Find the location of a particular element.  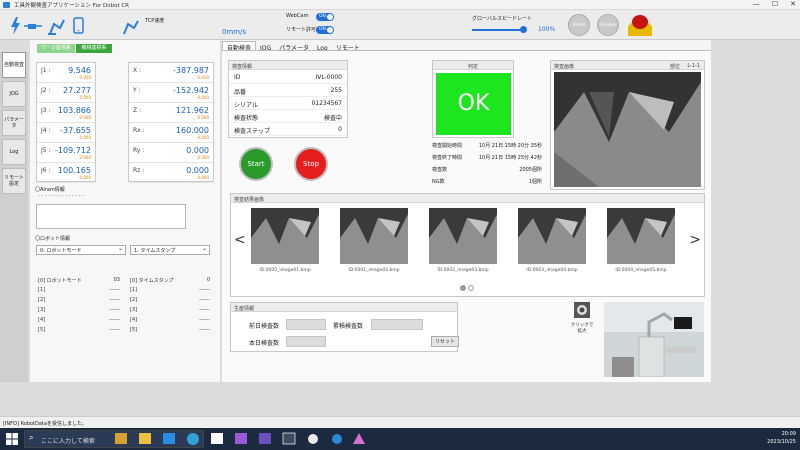

remote-permit-toggle: ON is located at coordinates (325, 30).